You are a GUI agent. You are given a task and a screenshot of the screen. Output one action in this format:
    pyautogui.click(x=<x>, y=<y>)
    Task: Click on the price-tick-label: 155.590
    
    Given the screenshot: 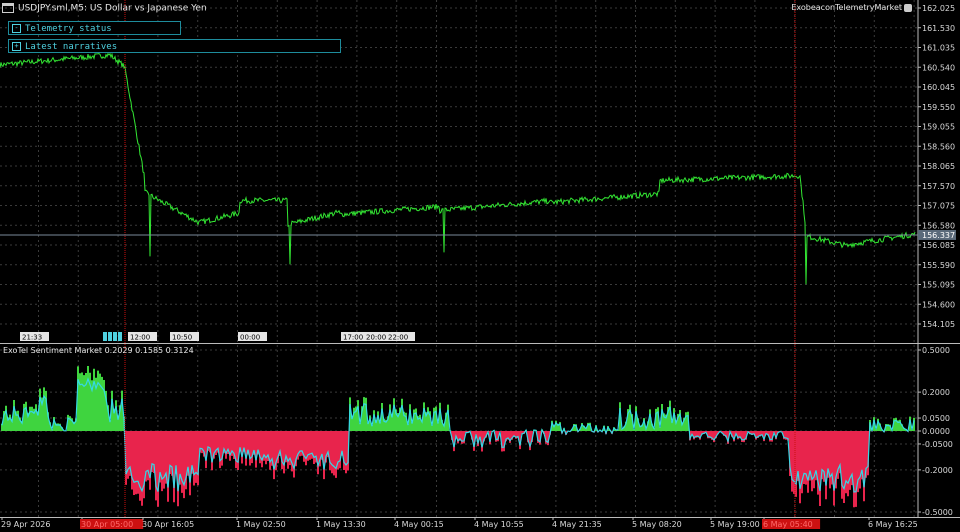 What is the action you would take?
    pyautogui.click(x=938, y=265)
    